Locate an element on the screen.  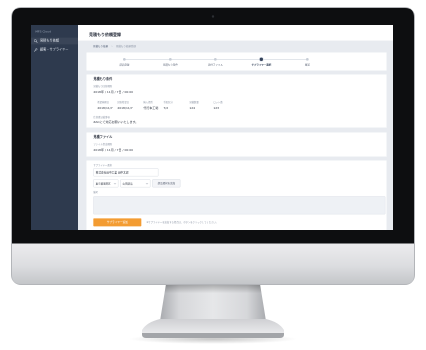
stand-foot-edge is located at coordinates (213, 335).